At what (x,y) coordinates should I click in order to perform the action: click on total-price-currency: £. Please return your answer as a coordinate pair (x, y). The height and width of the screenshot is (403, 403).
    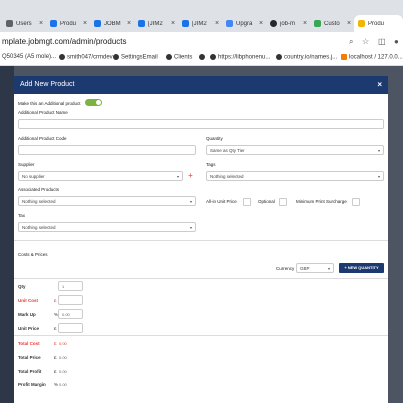
    Looking at the image, I should click on (55, 357).